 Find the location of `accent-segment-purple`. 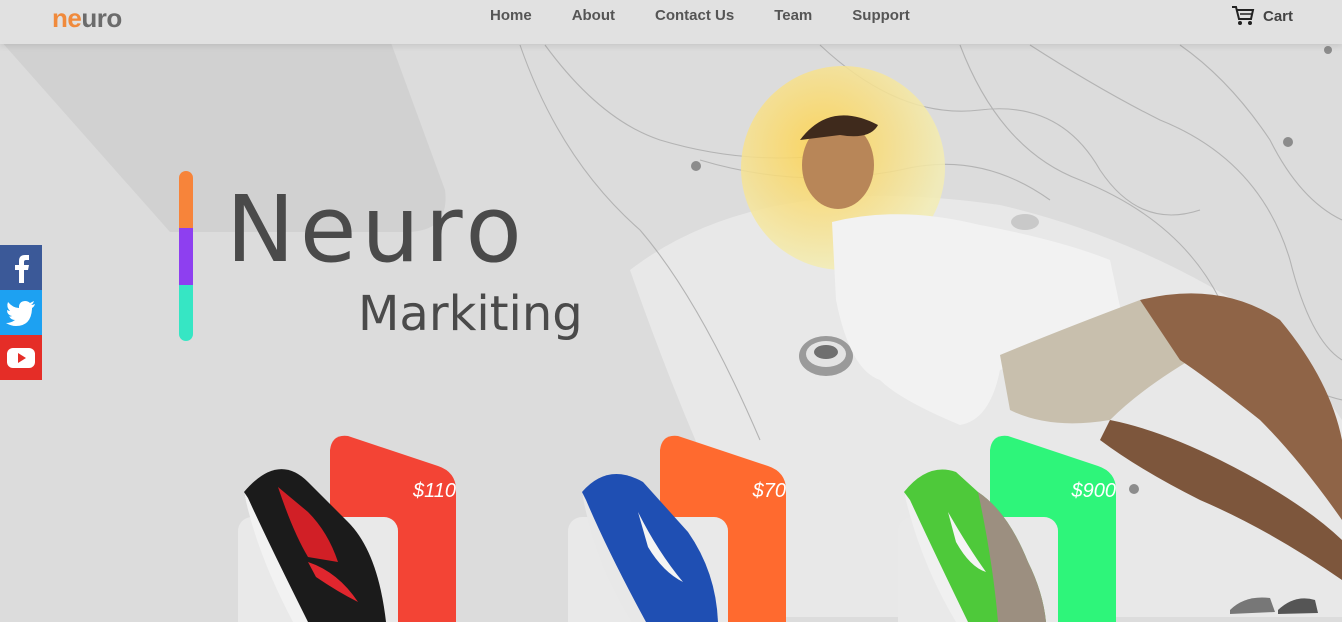

accent-segment-purple is located at coordinates (186, 256).